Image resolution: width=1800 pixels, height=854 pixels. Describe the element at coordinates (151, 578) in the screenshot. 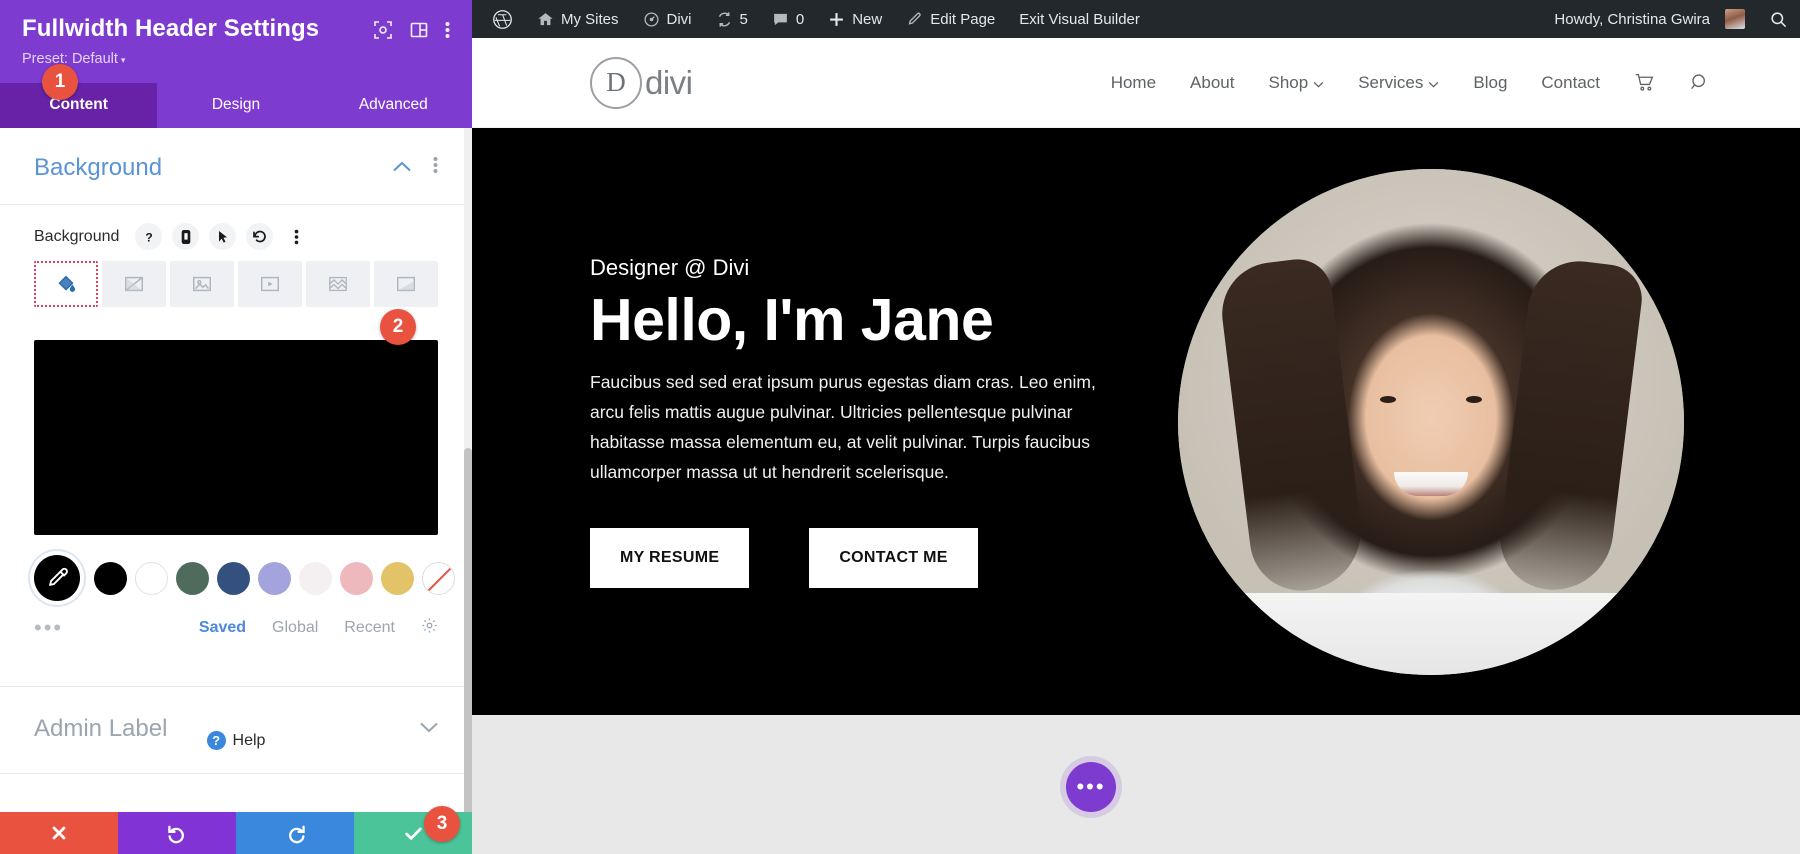

I see `swatch-white` at that location.